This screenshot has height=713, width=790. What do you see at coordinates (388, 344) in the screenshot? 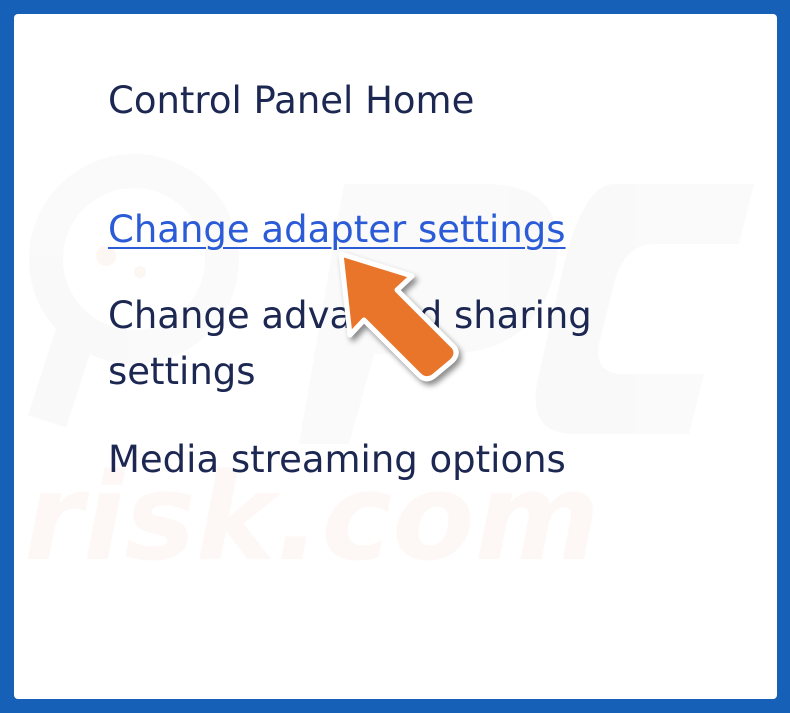
I see `sidebar-item-change-advanced-sharing-settings: Change advanced sharing settings` at bounding box center [388, 344].